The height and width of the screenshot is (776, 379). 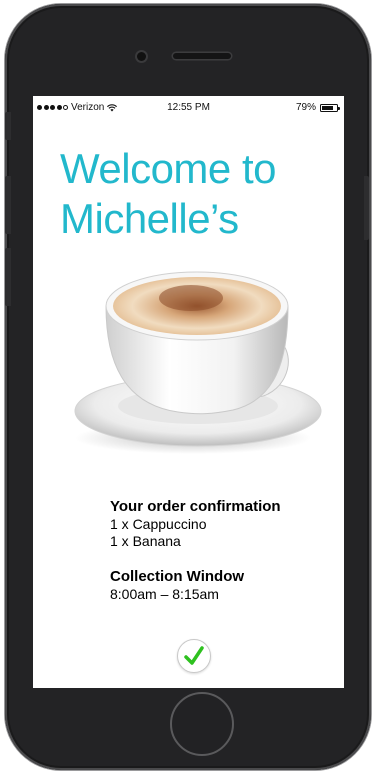 What do you see at coordinates (145, 541) in the screenshot?
I see `order-item: 1 x Banana` at bounding box center [145, 541].